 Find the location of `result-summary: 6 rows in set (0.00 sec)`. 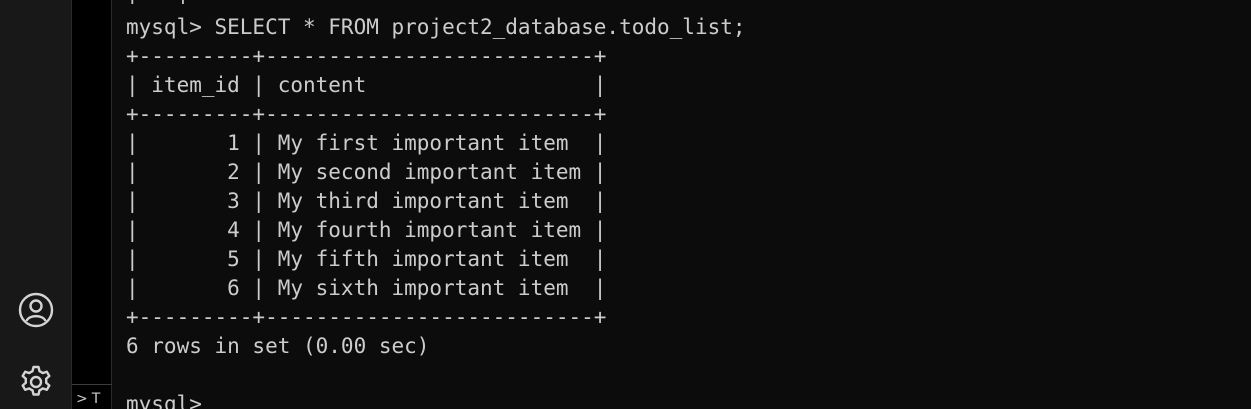

result-summary: 6 rows in set (0.00 sec) is located at coordinates (278, 346).